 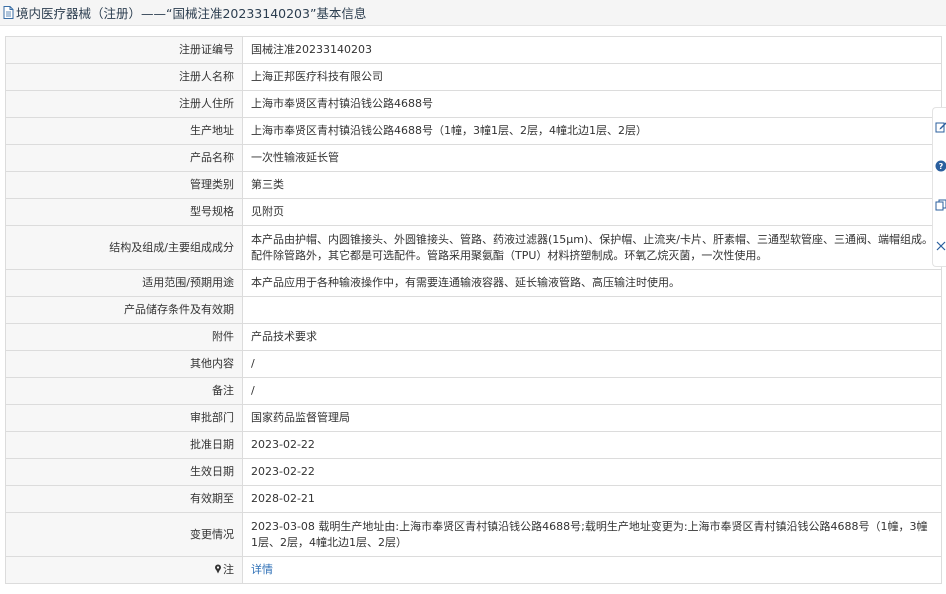 I want to click on help-icon: ?, so click(x=940, y=166).